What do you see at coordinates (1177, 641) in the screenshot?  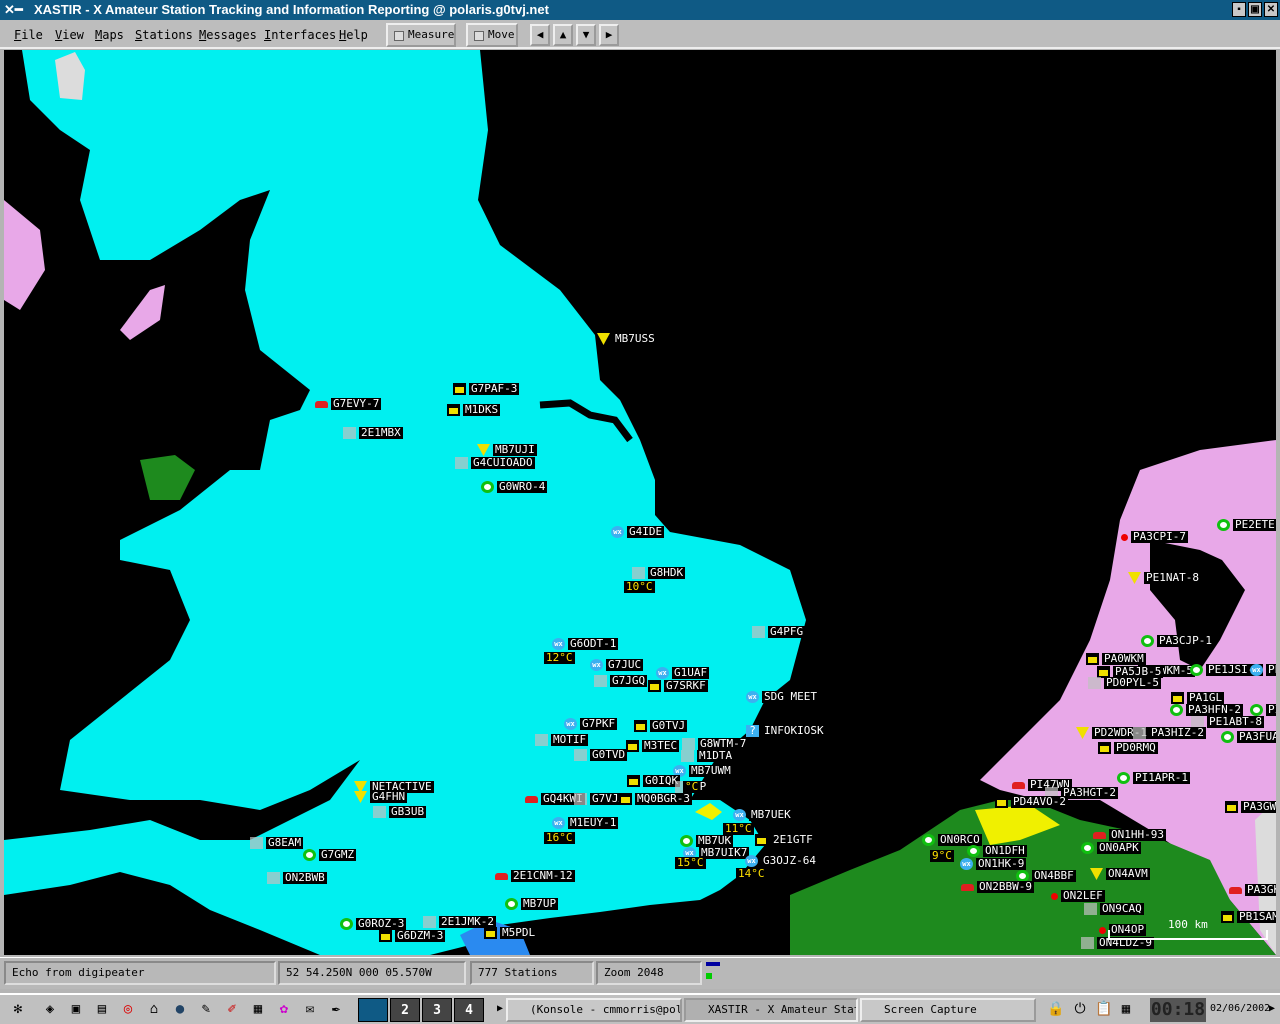 I see `station-pa3cjp-1: PA3CJP-1` at bounding box center [1177, 641].